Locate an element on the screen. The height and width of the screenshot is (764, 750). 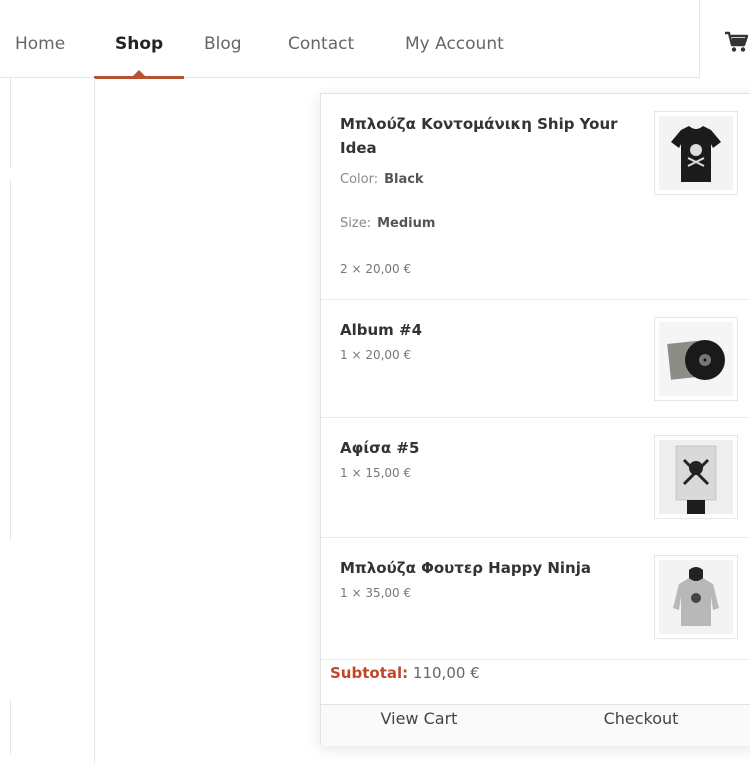
cart-item-price: 1 × 35,00 € is located at coordinates (376, 593).